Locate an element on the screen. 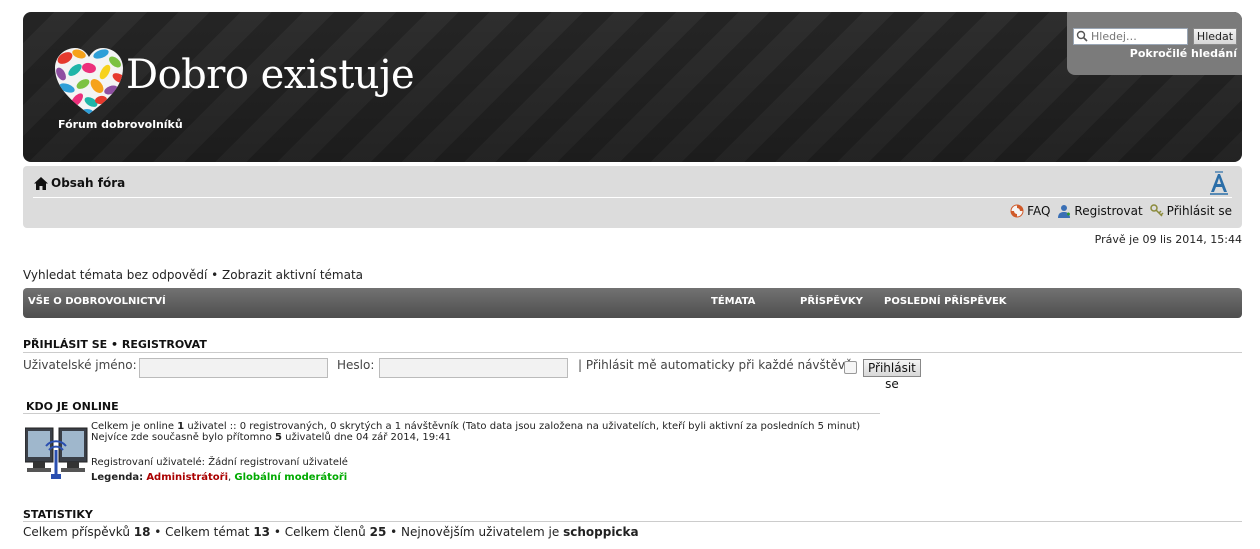  search-box: Hledat Pokročilé hledání is located at coordinates (1154, 43).